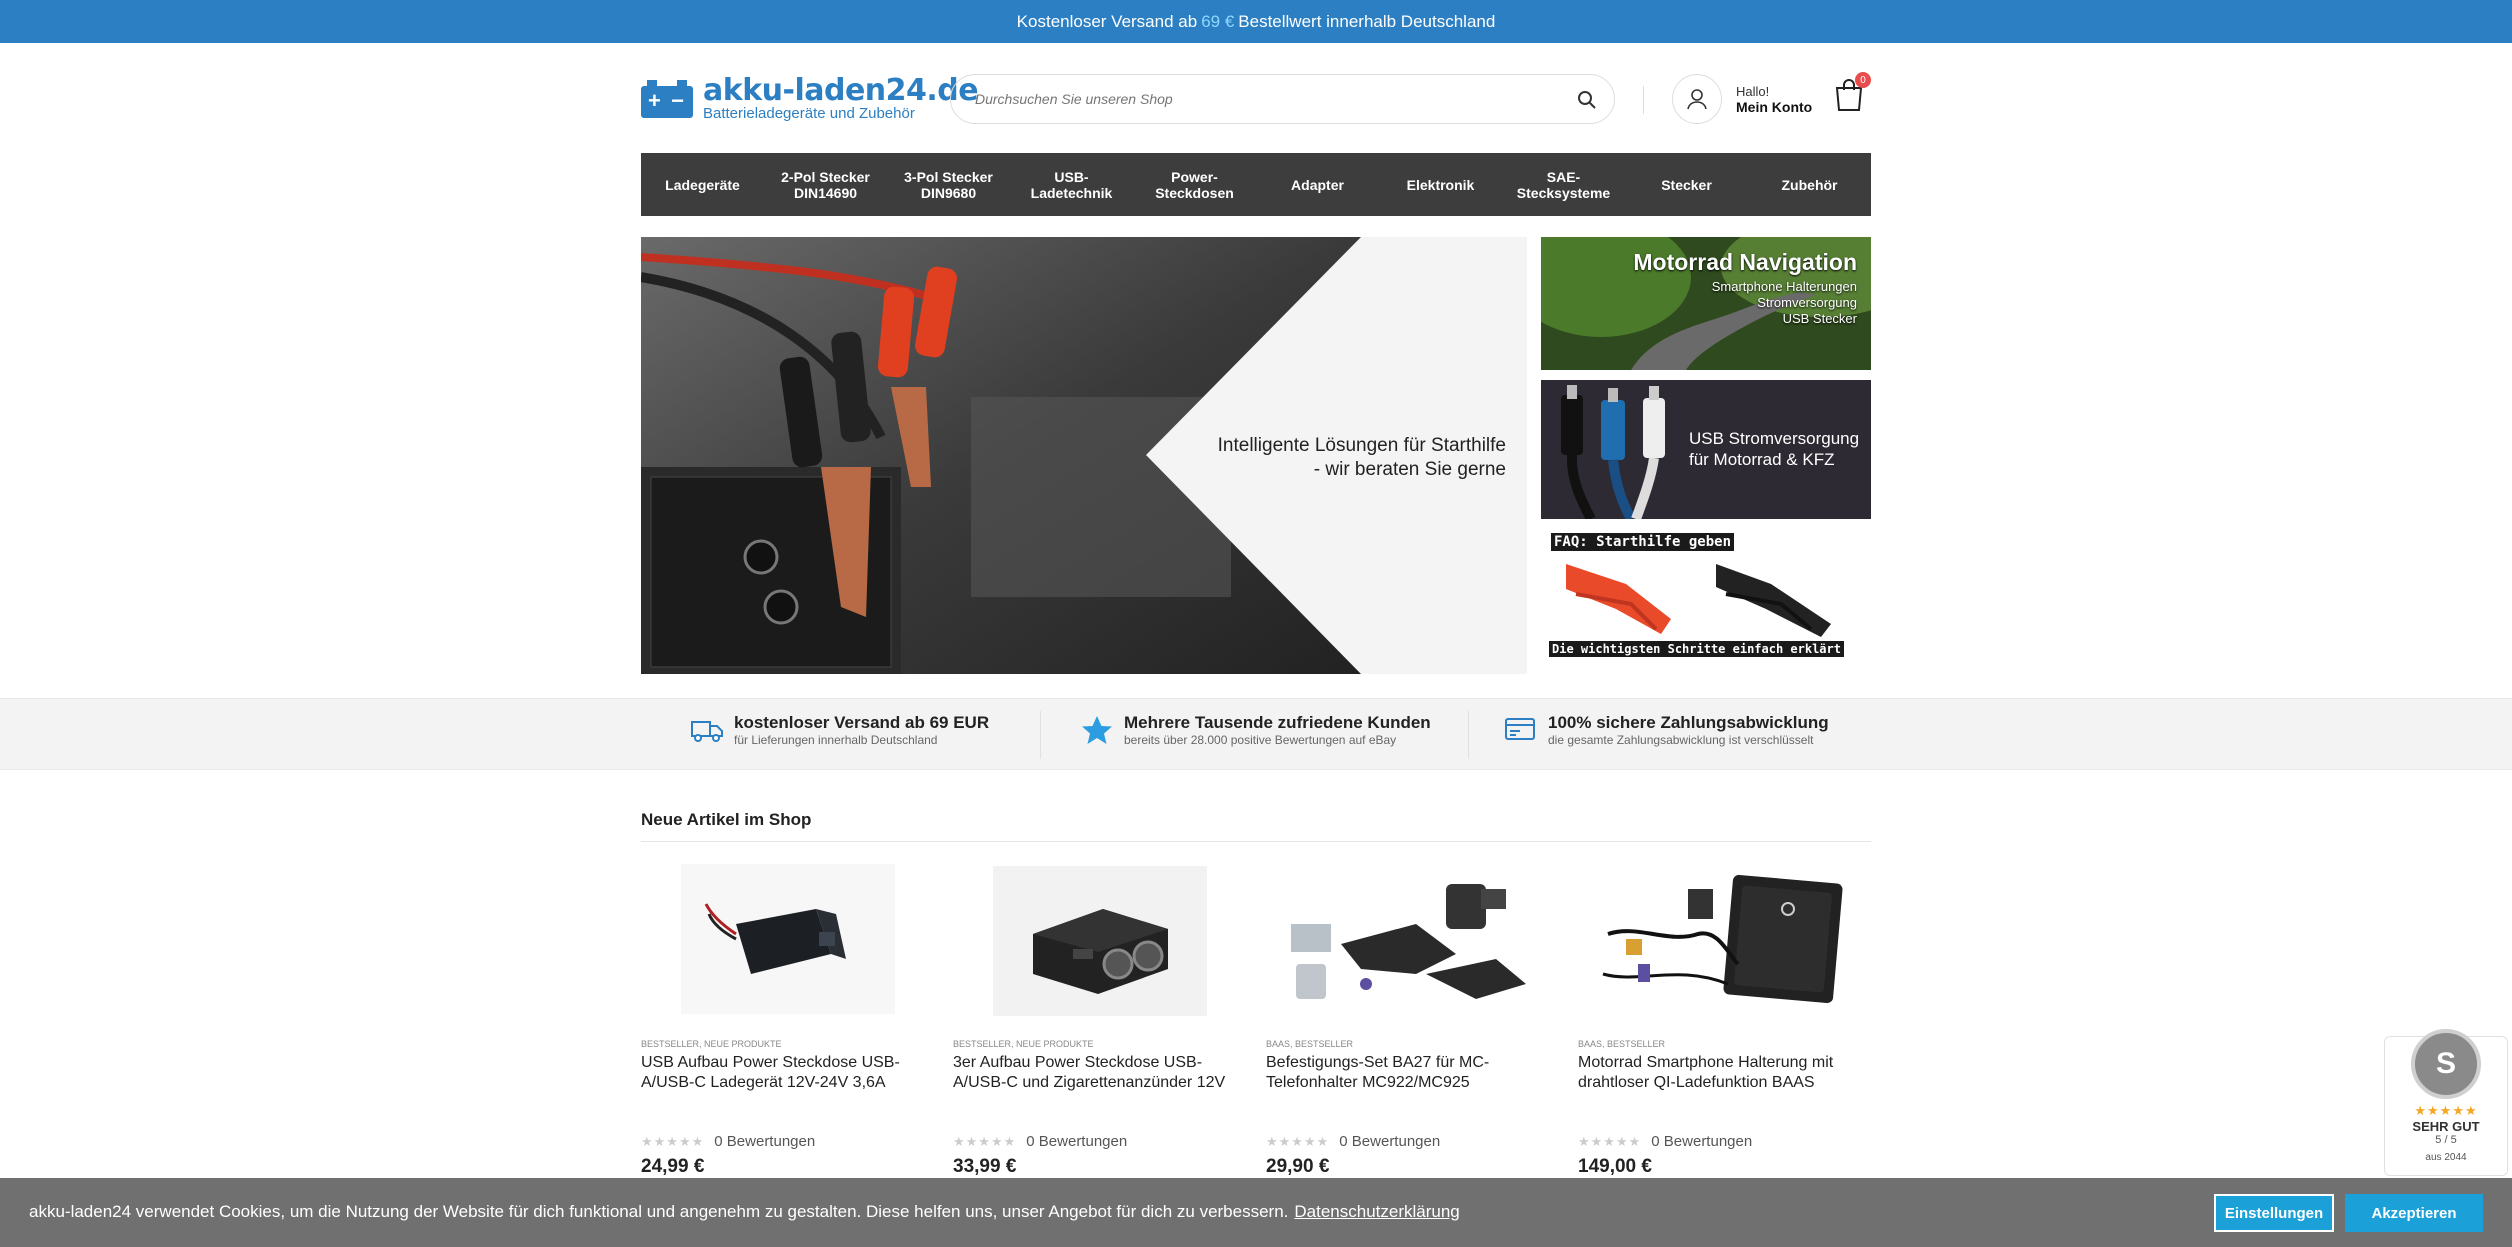  I want to click on banner-nav-title: Motorrad Navigation, so click(1745, 262).